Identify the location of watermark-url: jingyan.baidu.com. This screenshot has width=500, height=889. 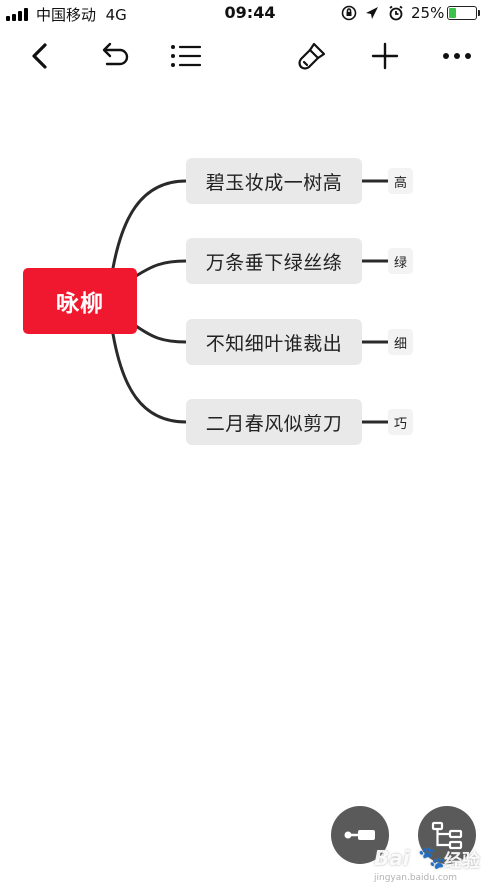
(416, 878).